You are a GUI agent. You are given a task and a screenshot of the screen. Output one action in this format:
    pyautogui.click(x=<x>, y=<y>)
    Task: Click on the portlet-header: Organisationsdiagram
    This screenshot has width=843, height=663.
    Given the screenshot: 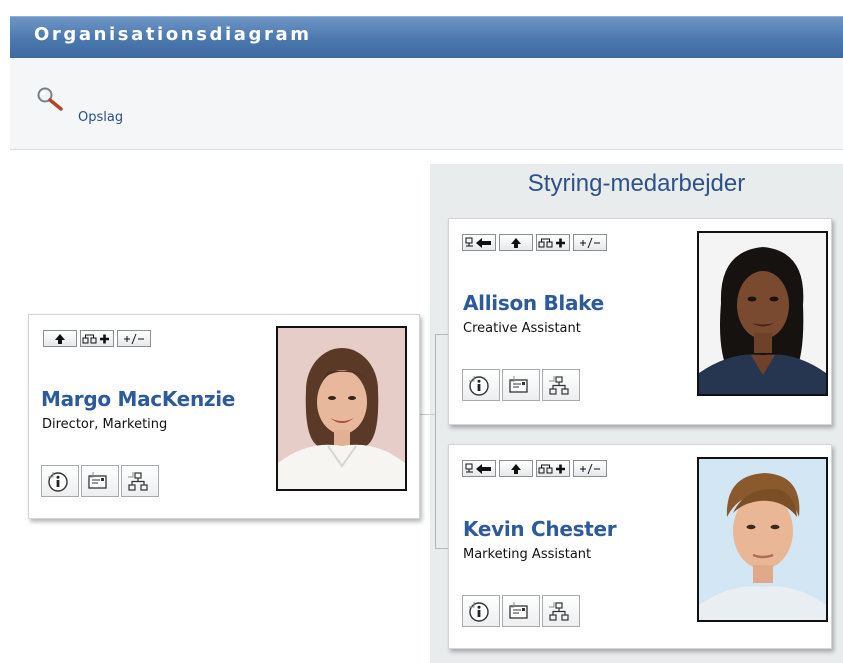 What is the action you would take?
    pyautogui.click(x=426, y=37)
    